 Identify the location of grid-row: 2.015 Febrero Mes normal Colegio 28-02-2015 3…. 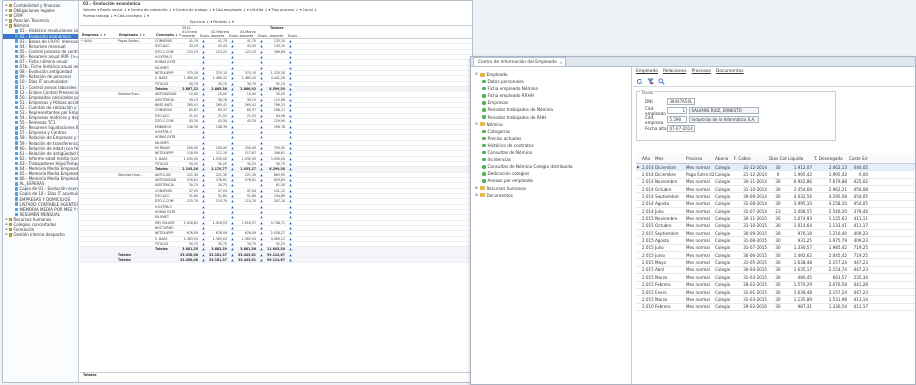
(775, 285).